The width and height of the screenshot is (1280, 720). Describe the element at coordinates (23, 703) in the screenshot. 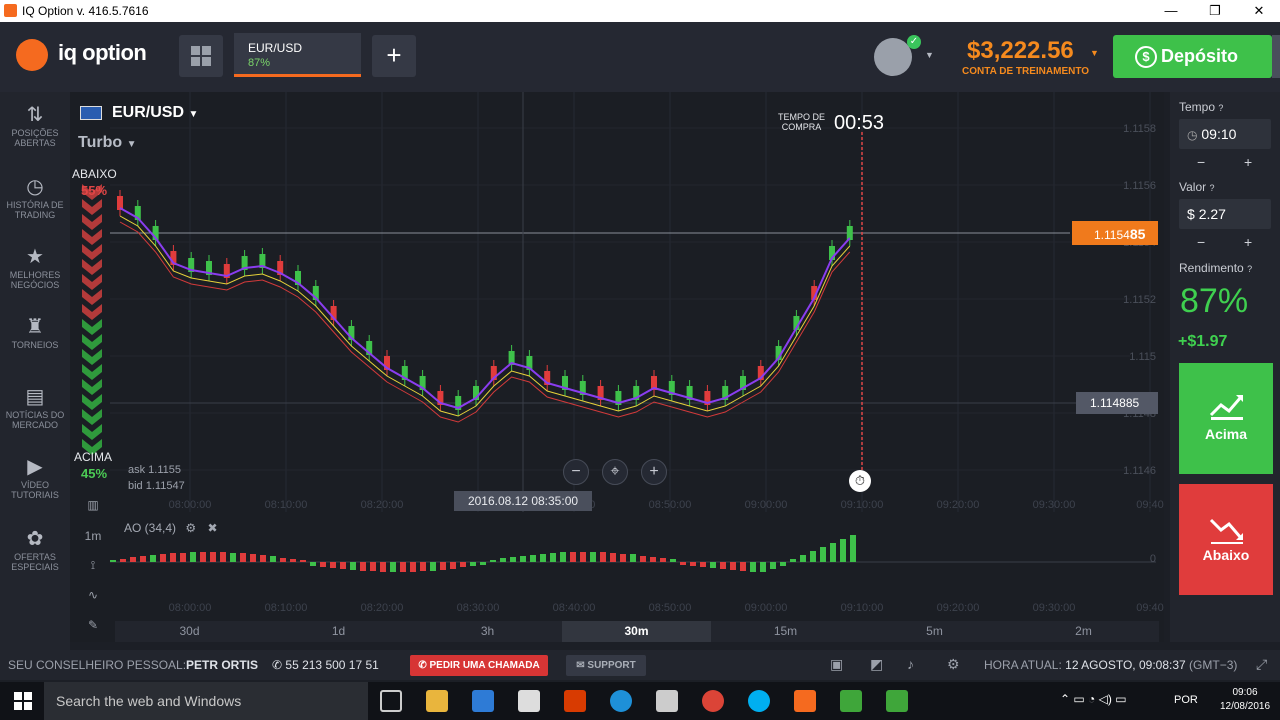

I see `windows-start-icon` at that location.